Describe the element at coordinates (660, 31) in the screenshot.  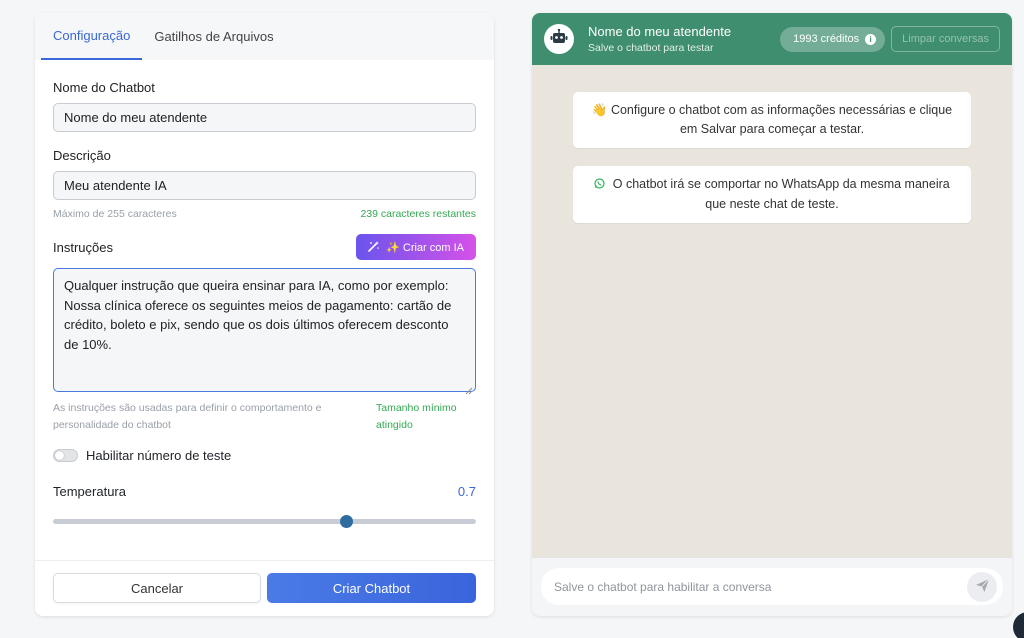
I see `chat-title: Nome do meu atendente` at that location.